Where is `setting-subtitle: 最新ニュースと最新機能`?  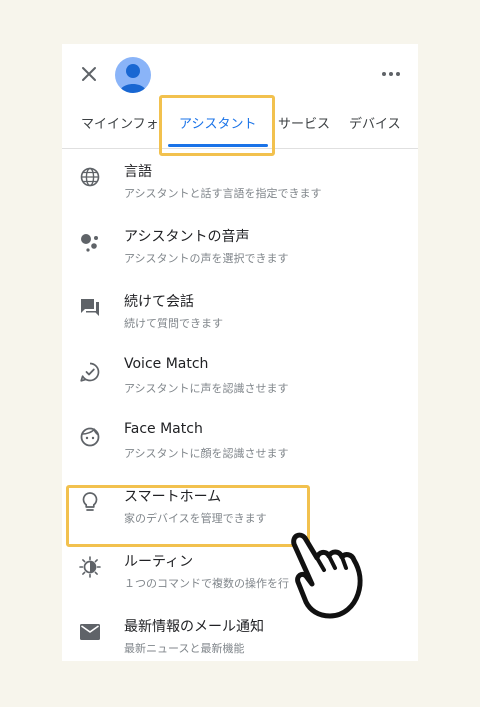 setting-subtitle: 最新ニュースと最新機能 is located at coordinates (184, 648).